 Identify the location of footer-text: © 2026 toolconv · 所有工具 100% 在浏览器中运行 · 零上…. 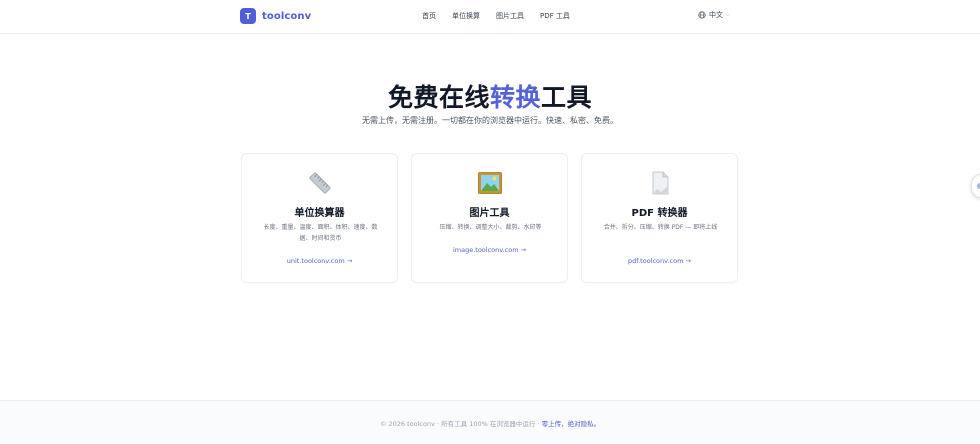
(490, 423).